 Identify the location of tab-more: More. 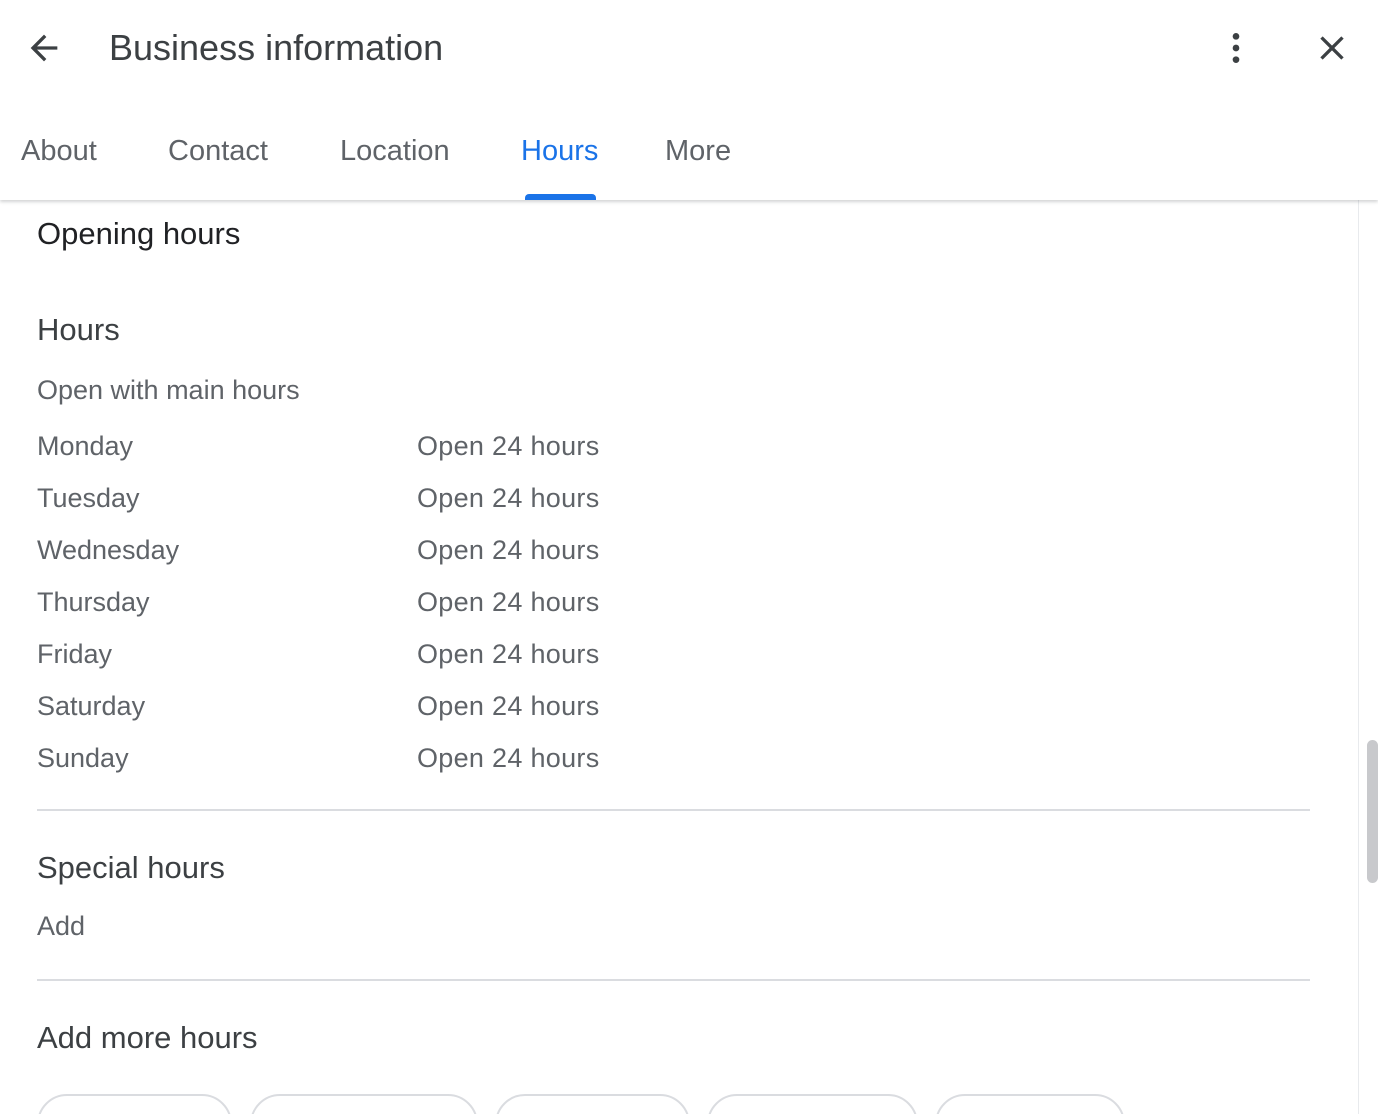
(698, 160).